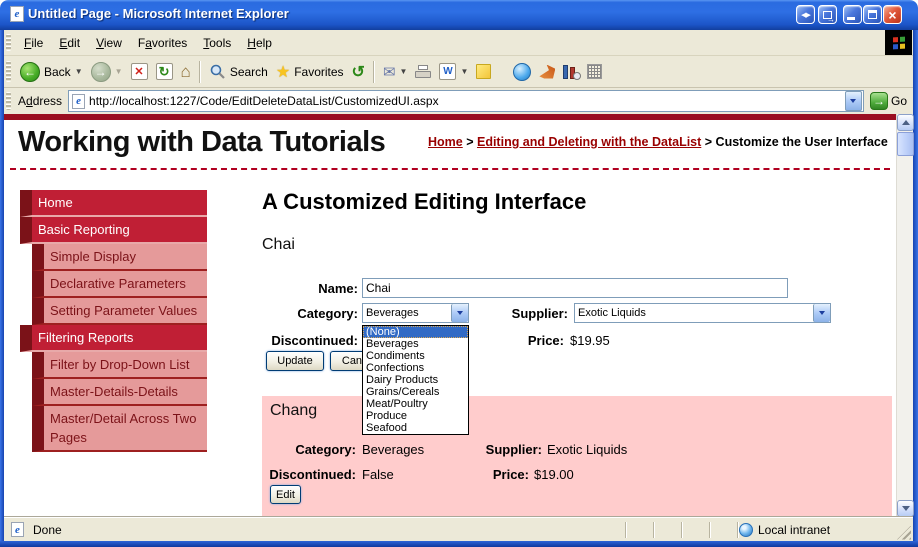  What do you see at coordinates (905, 122) in the screenshot?
I see `scroll-up-button` at bounding box center [905, 122].